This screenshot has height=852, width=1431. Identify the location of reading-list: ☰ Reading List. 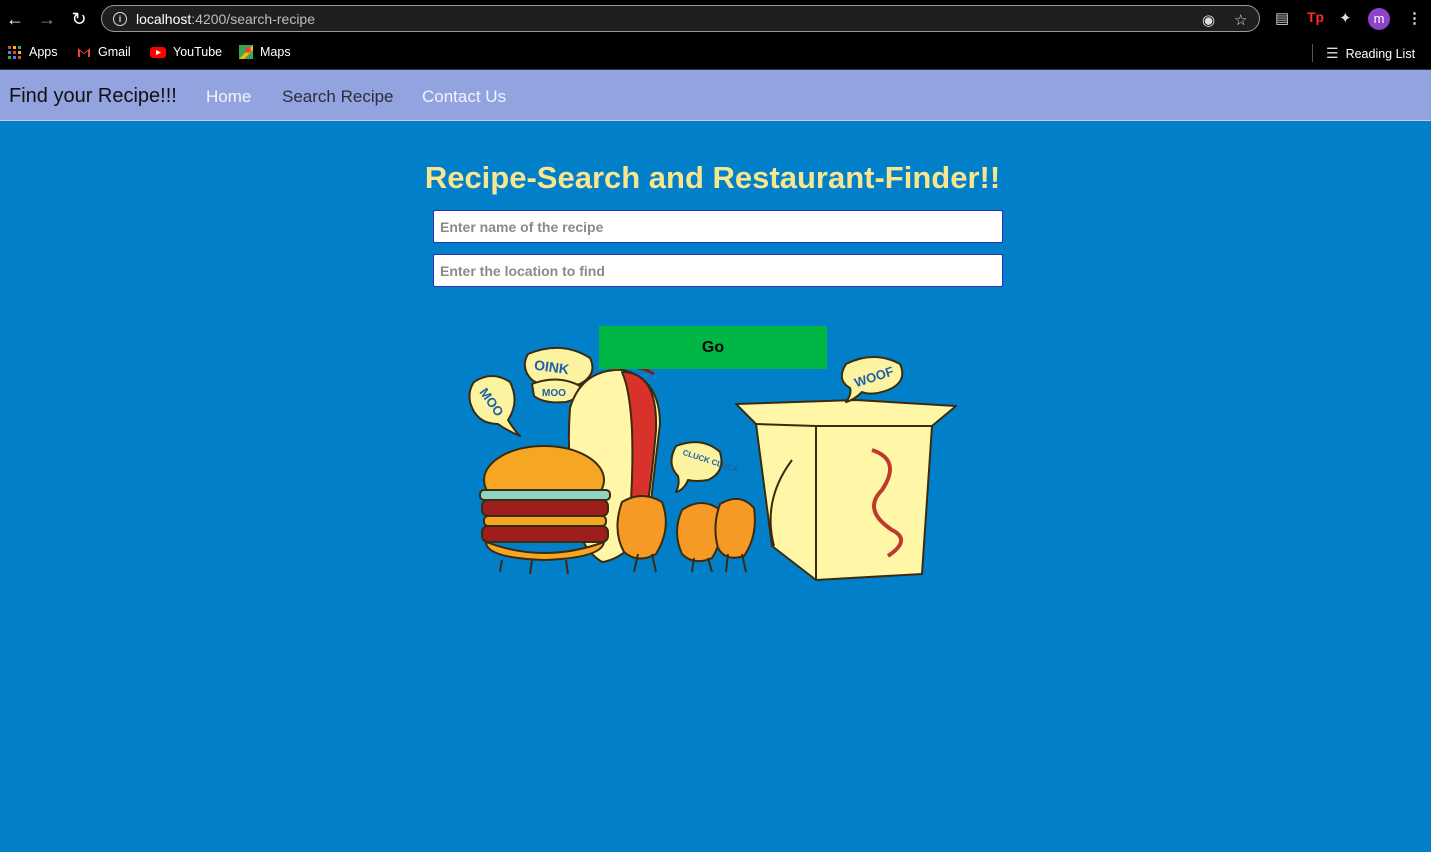
(1370, 53).